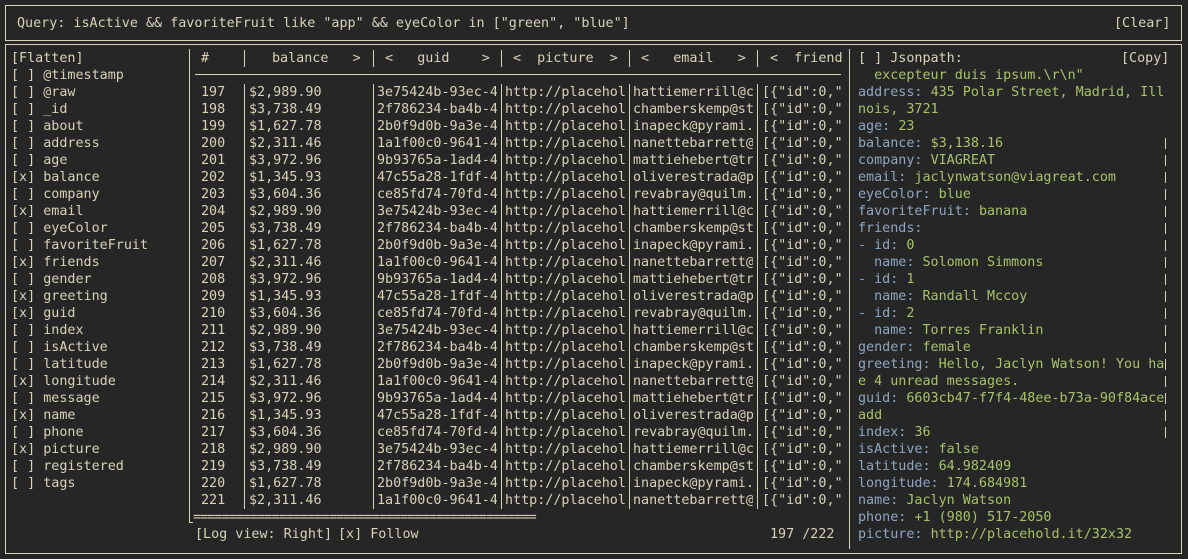 The image size is (1188, 559). I want to click on column-header-guid: < guid >, so click(437, 58).